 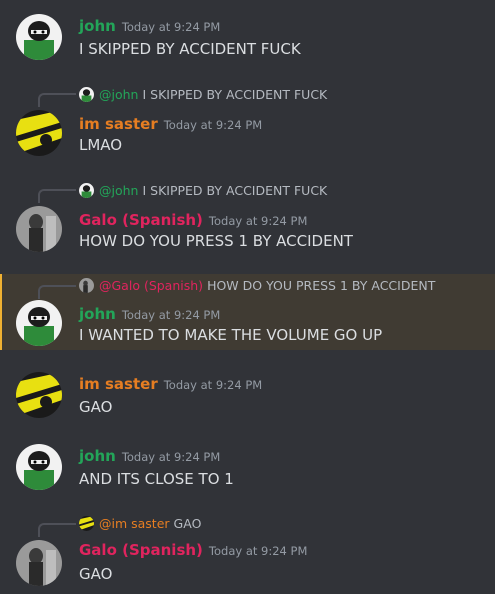 What do you see at coordinates (247, 395) in the screenshot?
I see `message-item: im saster Today at 9:24 PM GAO` at bounding box center [247, 395].